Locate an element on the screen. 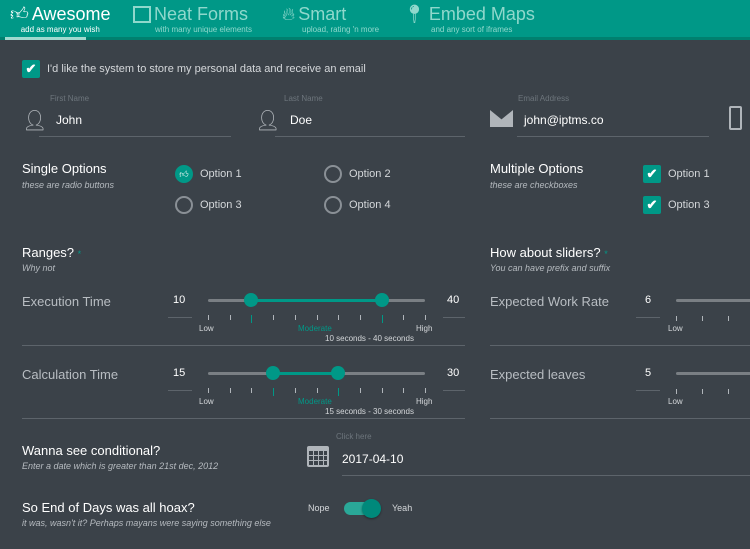  radio-label: Option 3 is located at coordinates (221, 205).